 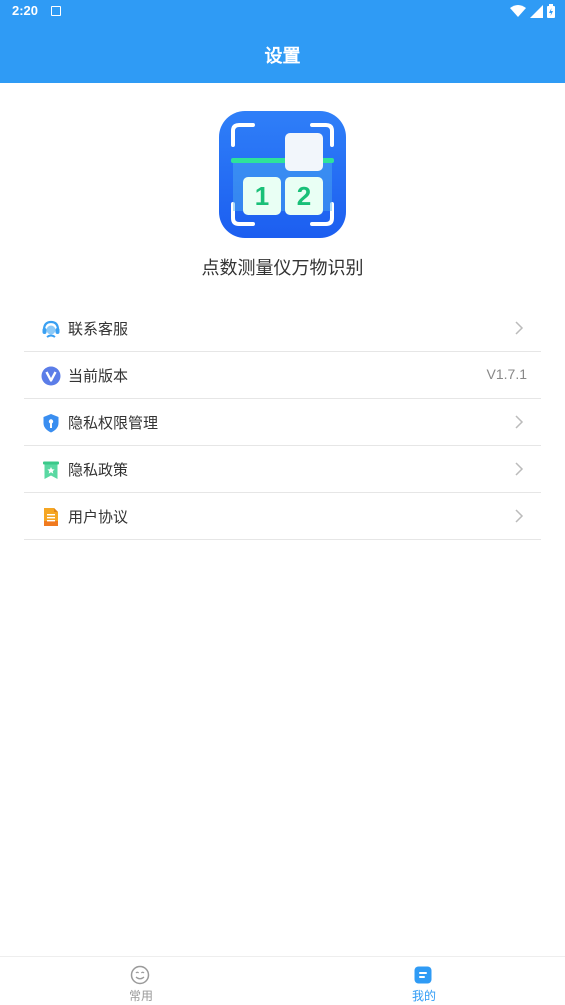 I want to click on privacy-policy-icon, so click(x=51, y=470).